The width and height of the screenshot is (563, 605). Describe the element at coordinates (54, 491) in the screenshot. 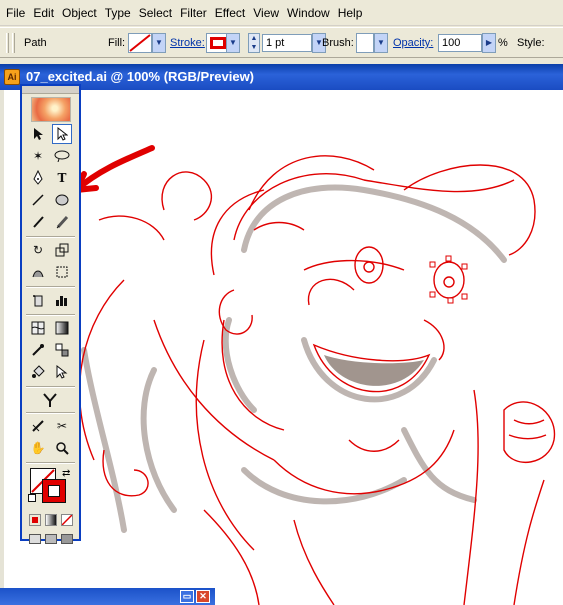

I see `stroke-color-box` at that location.